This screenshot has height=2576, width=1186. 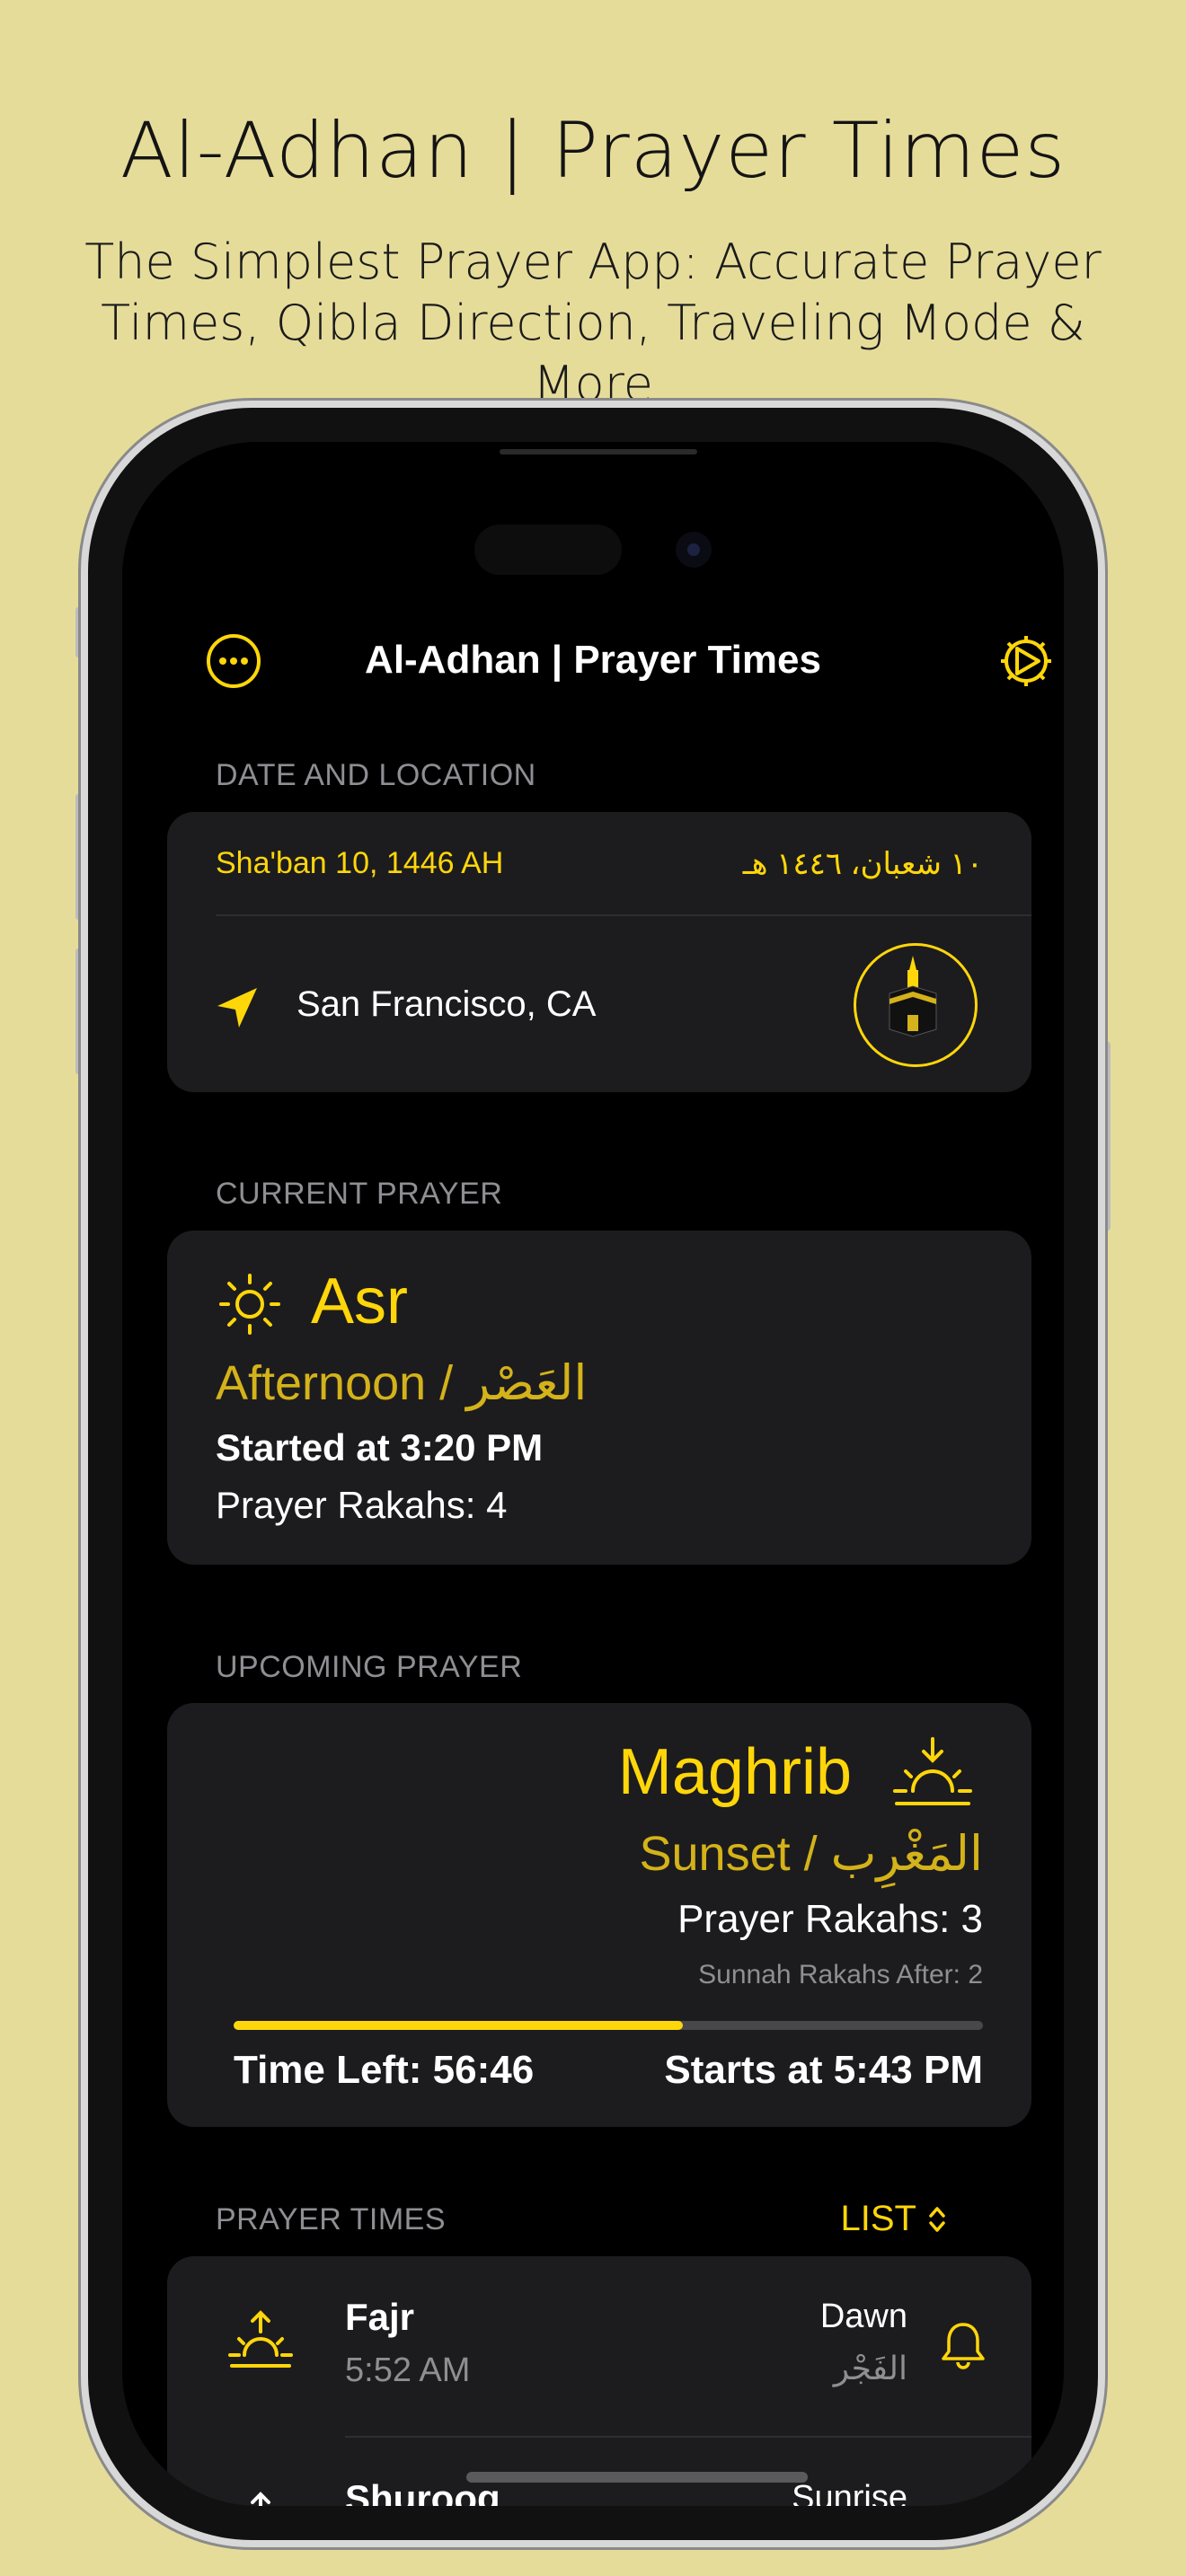 I want to click on upcoming-prayer-icon-wrap, so click(x=933, y=1773).